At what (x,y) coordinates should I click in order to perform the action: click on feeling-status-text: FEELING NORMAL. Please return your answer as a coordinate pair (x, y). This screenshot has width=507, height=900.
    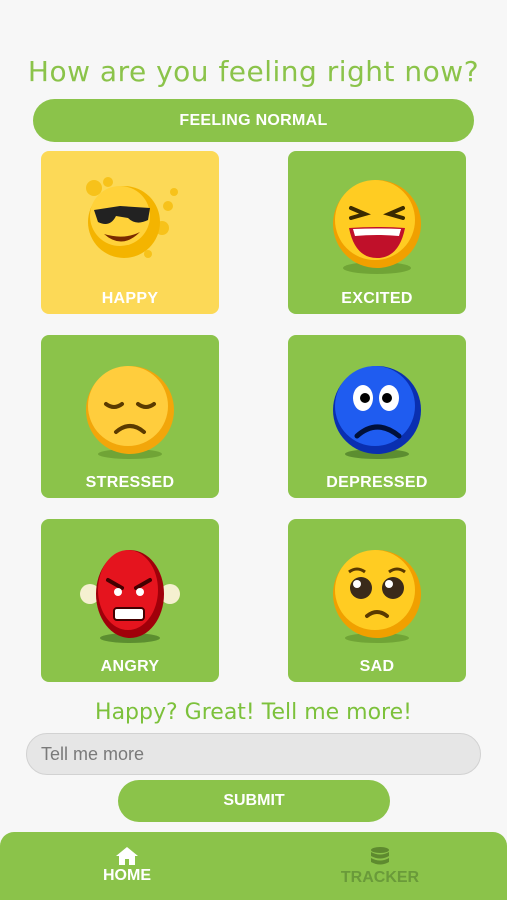
    Looking at the image, I should click on (253, 120).